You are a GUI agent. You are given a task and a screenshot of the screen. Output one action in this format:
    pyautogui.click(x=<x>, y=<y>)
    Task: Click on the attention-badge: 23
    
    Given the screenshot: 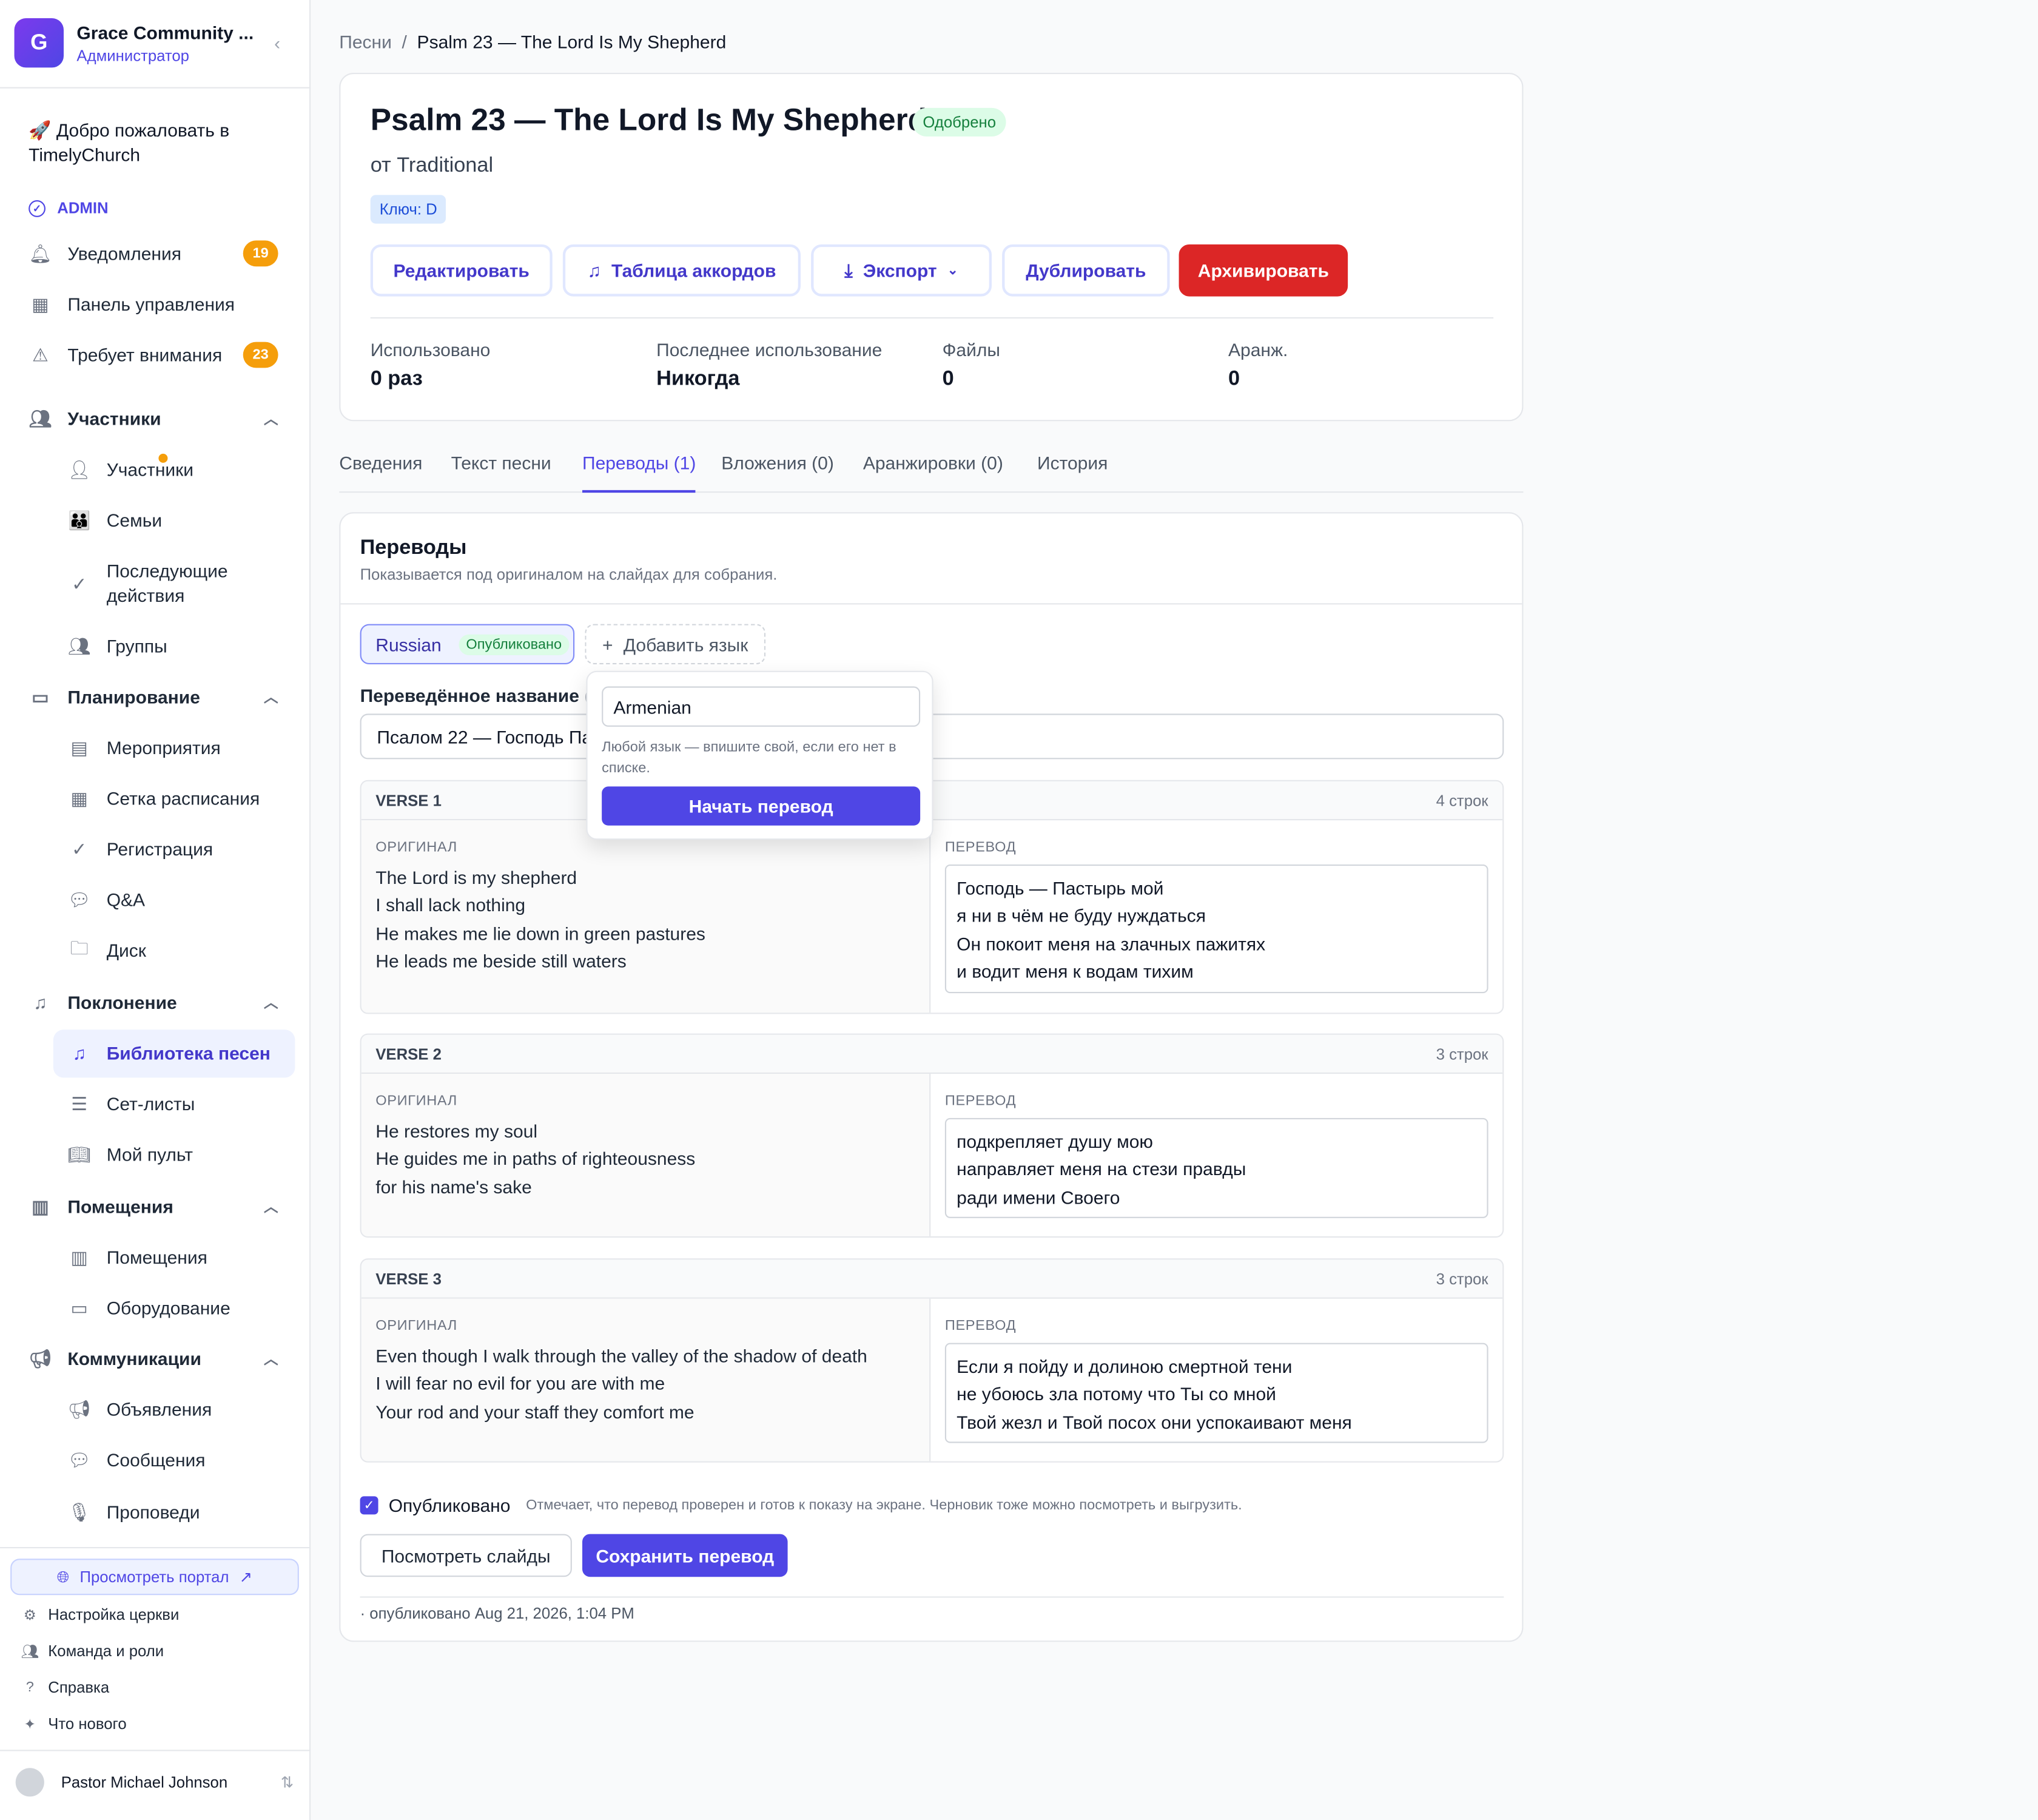 What is the action you would take?
    pyautogui.click(x=260, y=355)
    